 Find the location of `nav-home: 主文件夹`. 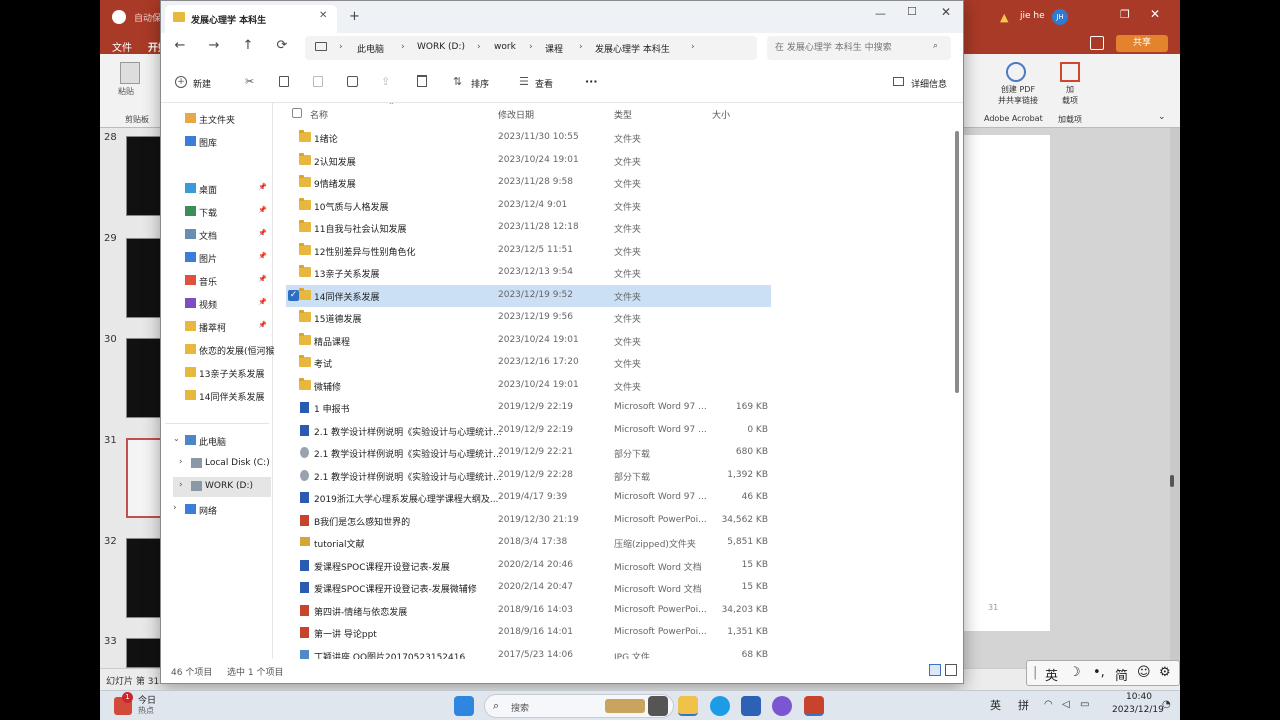

nav-home: 主文件夹 is located at coordinates (222, 119).